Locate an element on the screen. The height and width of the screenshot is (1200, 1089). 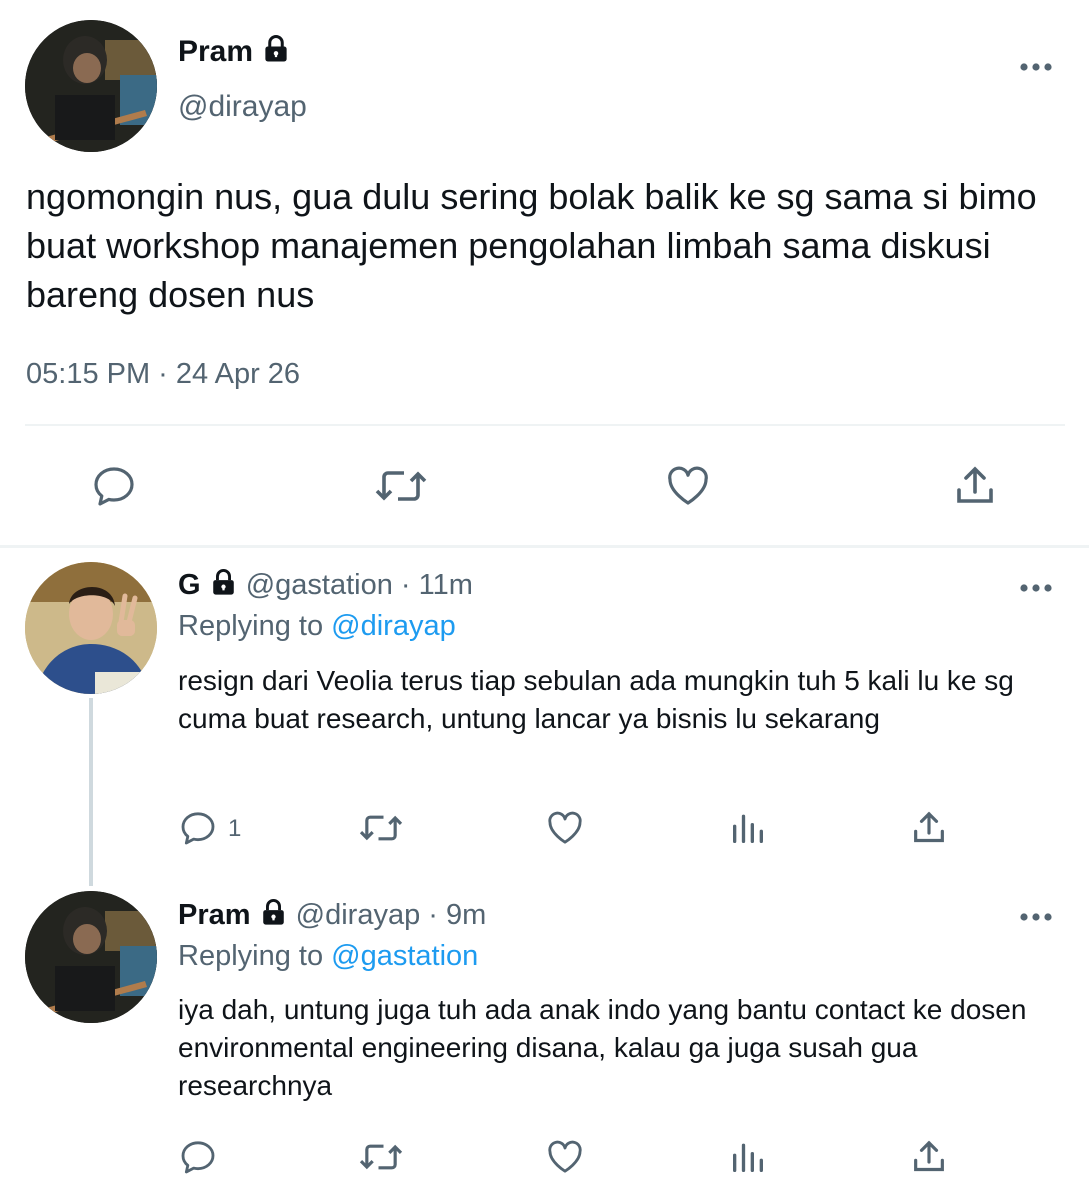
thread-line is located at coordinates (91, 792).